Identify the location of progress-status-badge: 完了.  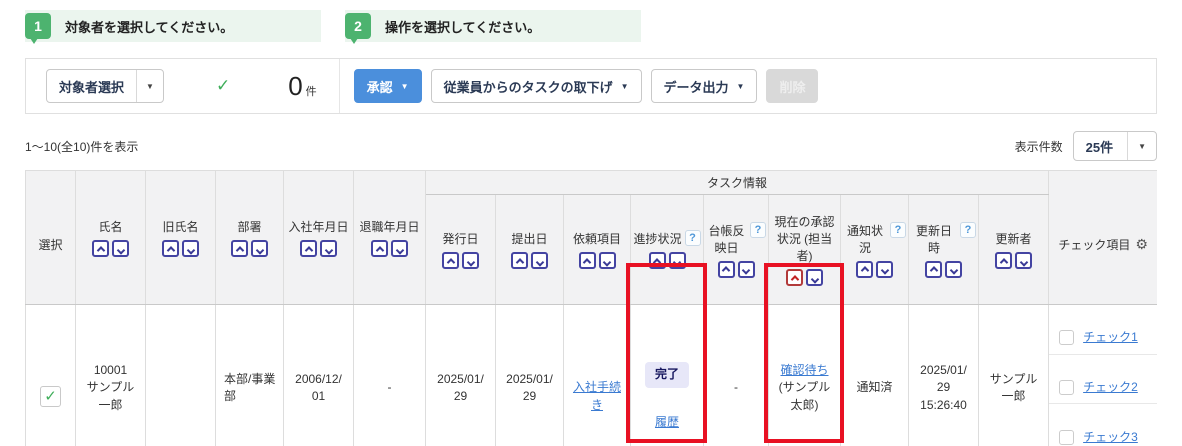
(666, 375).